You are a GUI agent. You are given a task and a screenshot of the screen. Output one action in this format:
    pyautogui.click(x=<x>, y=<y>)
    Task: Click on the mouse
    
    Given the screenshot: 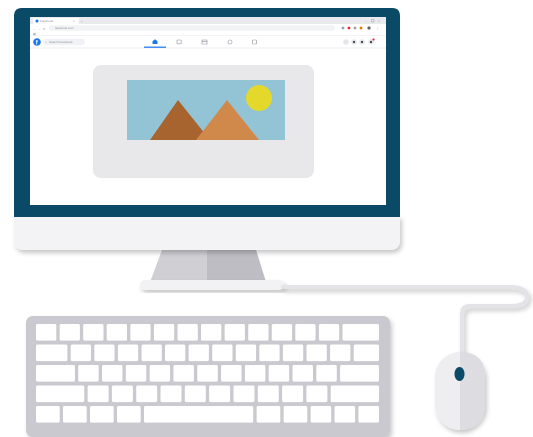 What is the action you would take?
    pyautogui.click(x=460, y=391)
    